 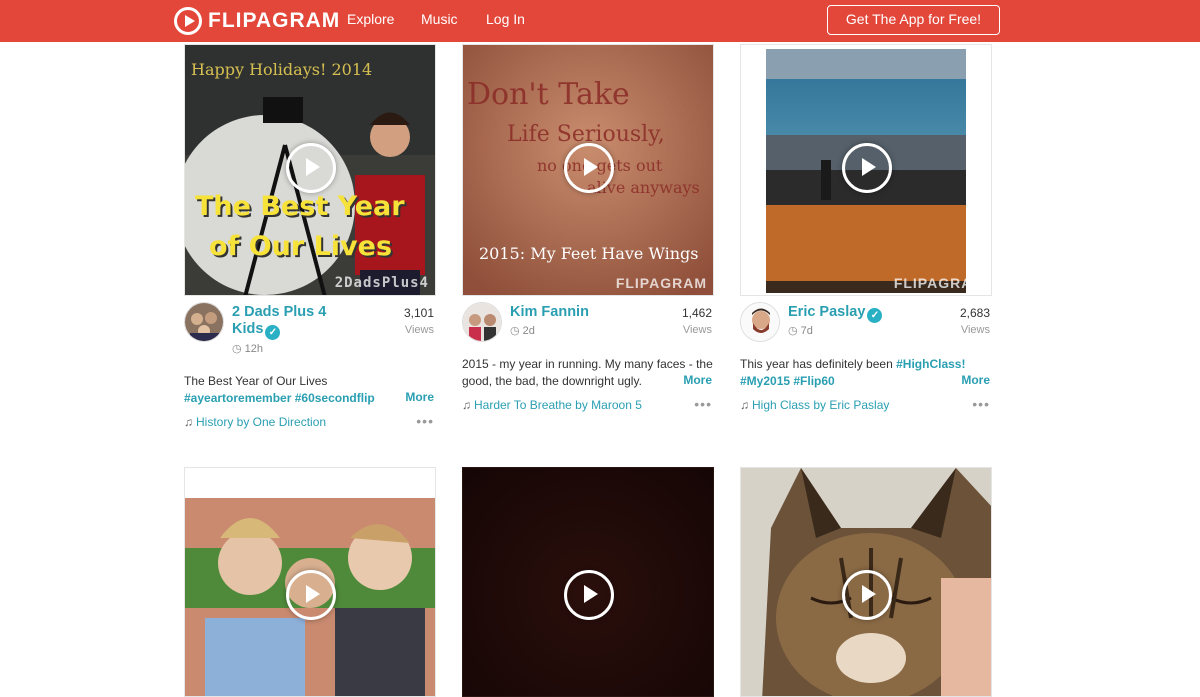 I want to click on nav-explore-link: Explore, so click(x=370, y=19).